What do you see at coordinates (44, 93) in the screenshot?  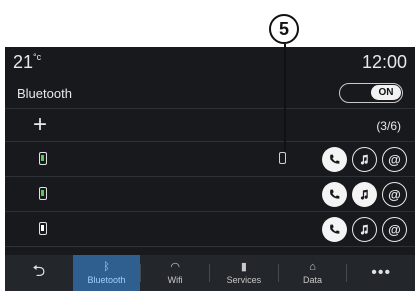 I see `bluetooth-label: Bluetooth` at bounding box center [44, 93].